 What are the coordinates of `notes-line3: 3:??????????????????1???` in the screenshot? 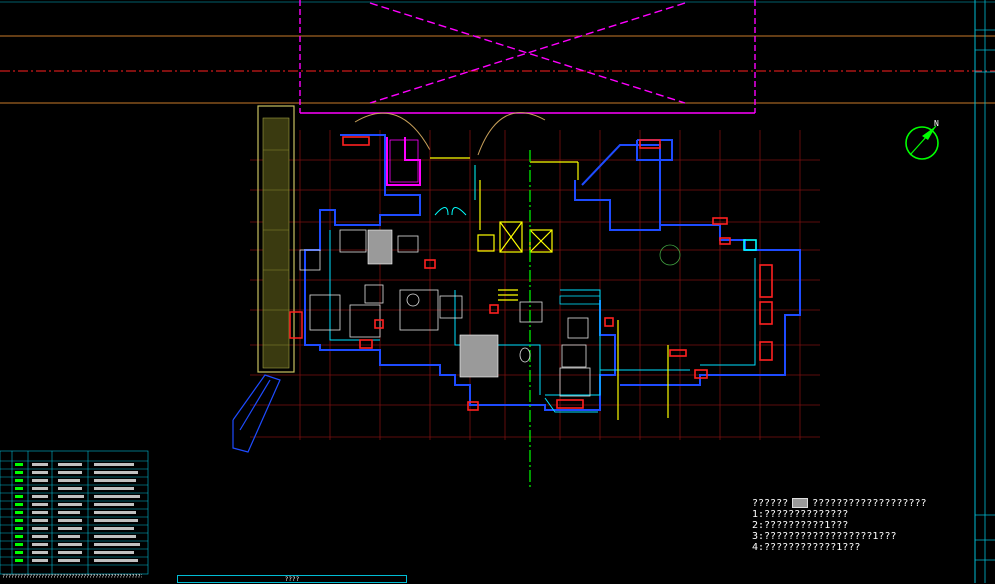 It's located at (824, 536).